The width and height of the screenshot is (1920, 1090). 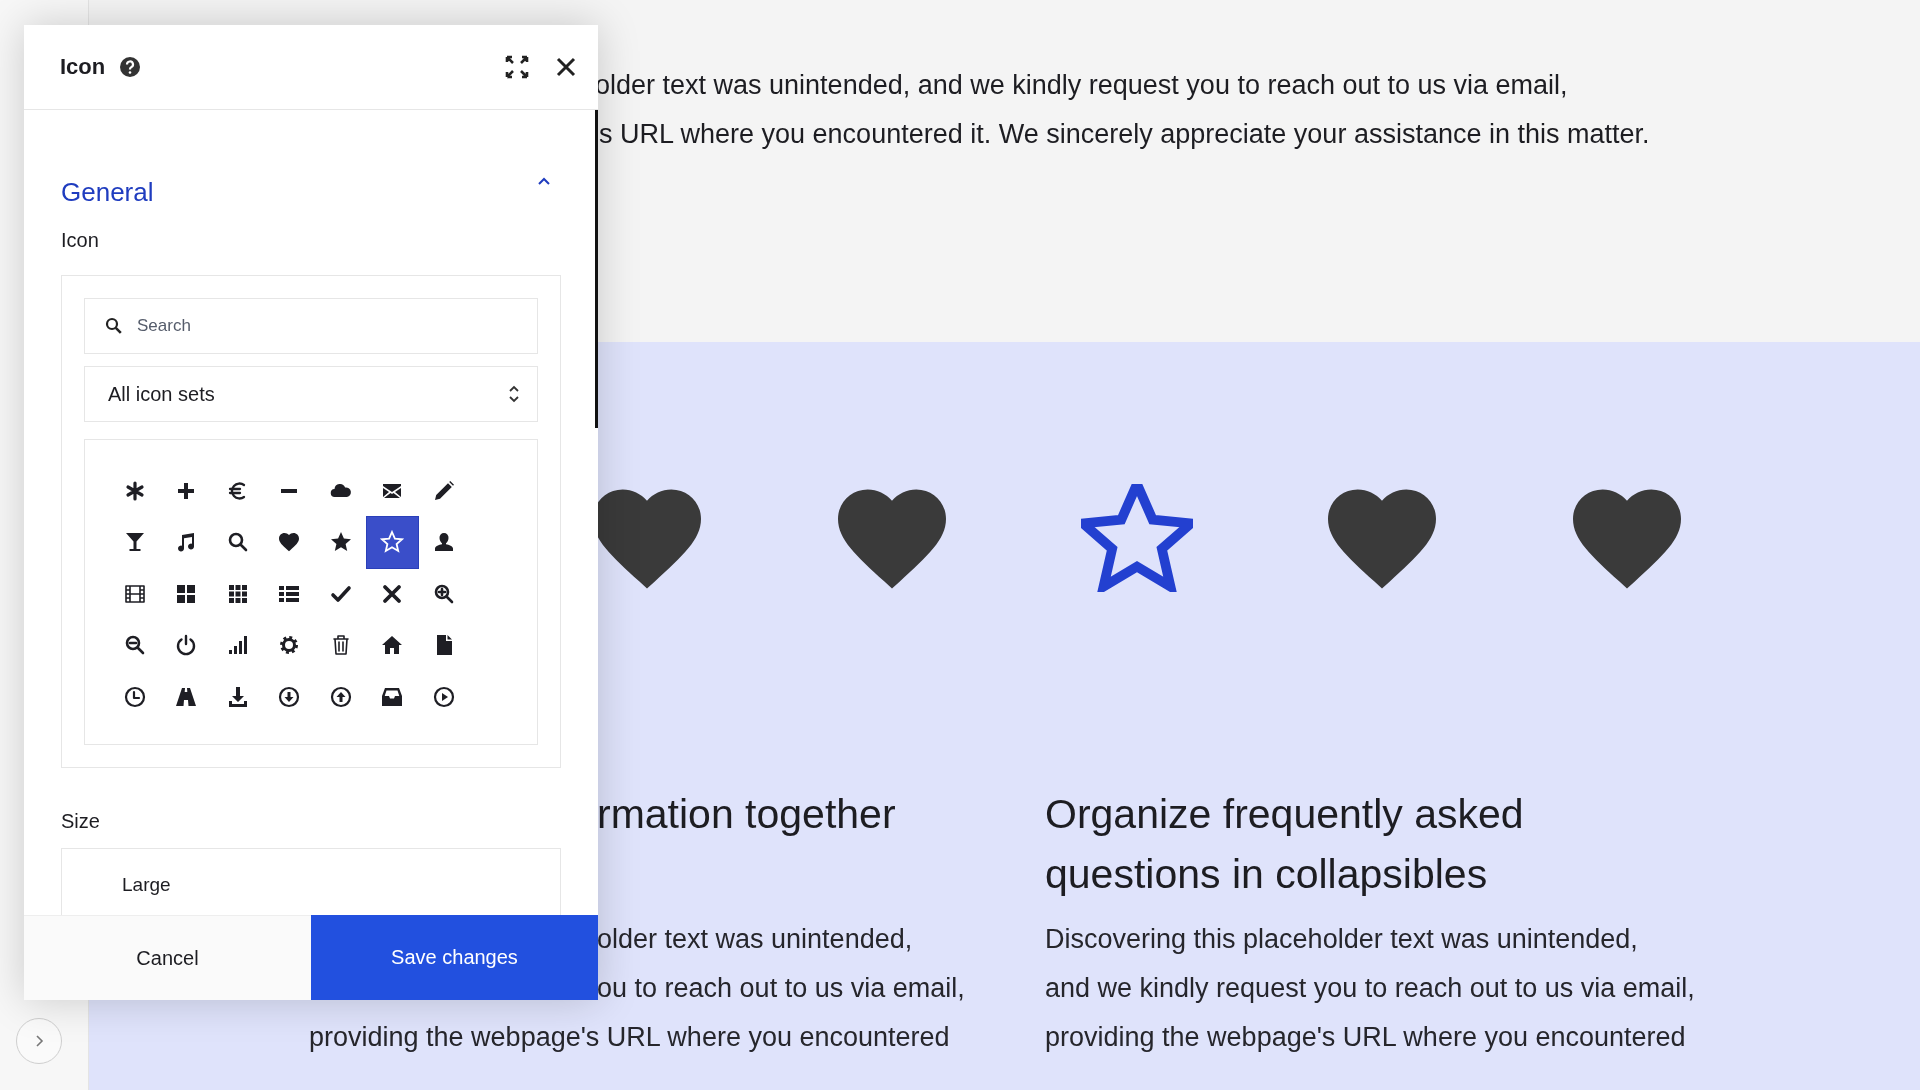 I want to click on save-button: Save changes, so click(x=454, y=957).